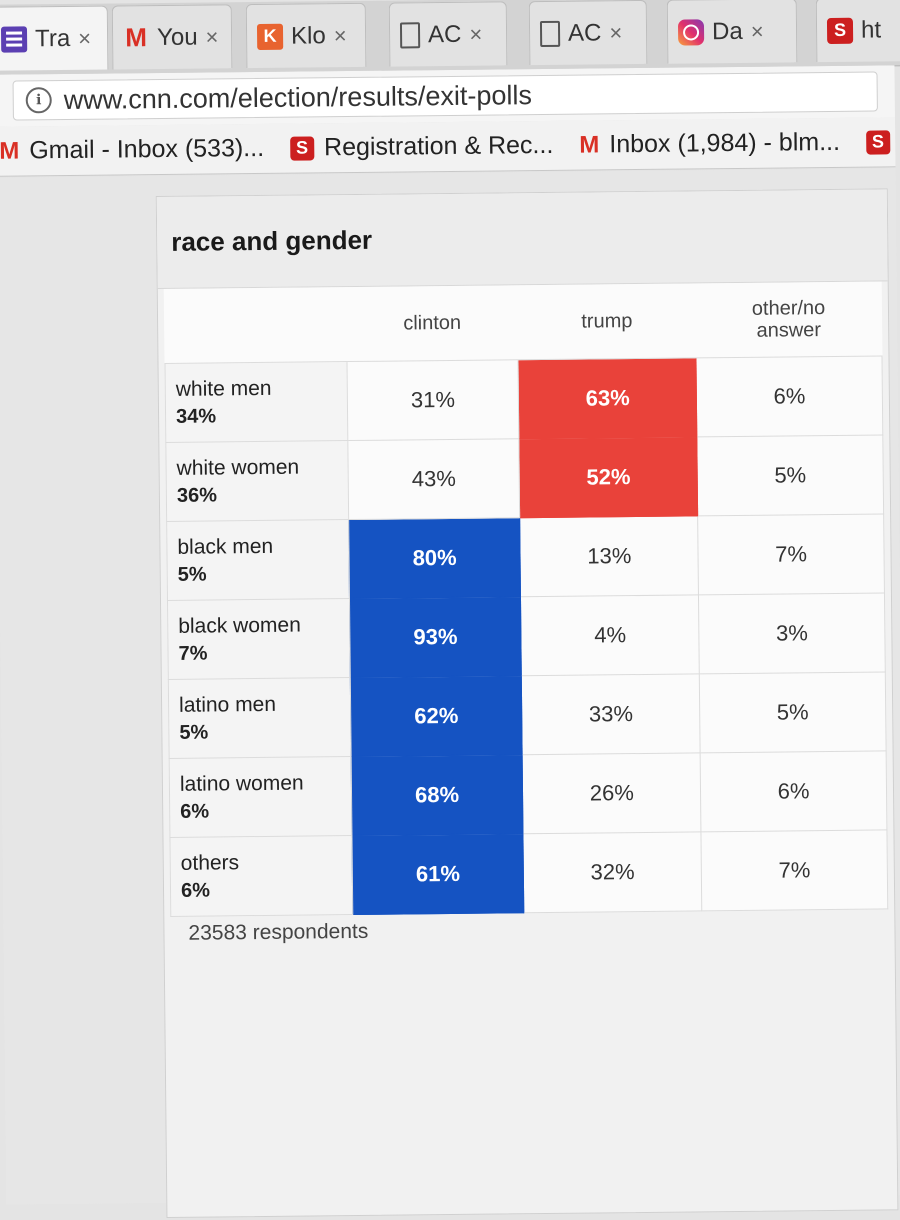  What do you see at coordinates (227, 704) in the screenshot?
I see `group-label: latino men` at bounding box center [227, 704].